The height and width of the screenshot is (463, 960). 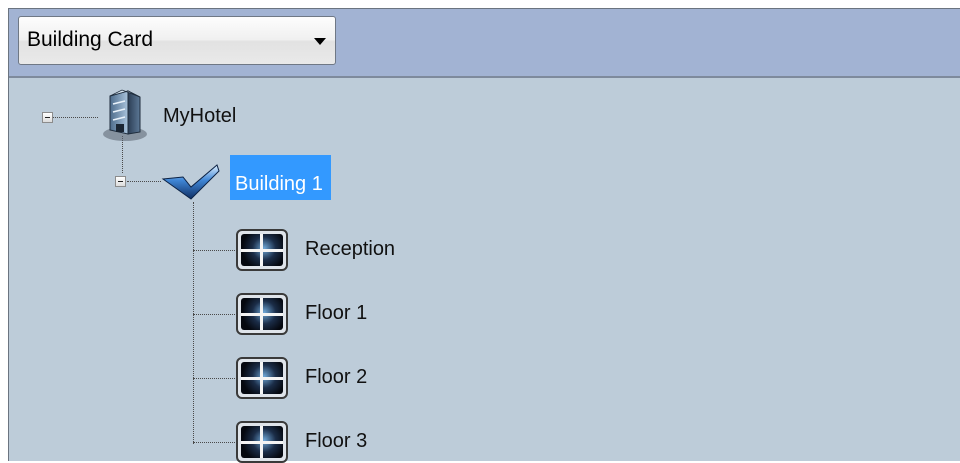 What do you see at coordinates (350, 249) in the screenshot?
I see `tree-node-label: Reception` at bounding box center [350, 249].